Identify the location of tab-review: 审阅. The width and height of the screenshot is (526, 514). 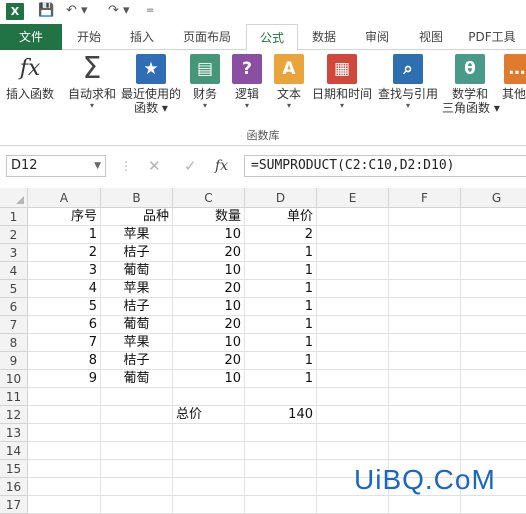
(377, 37).